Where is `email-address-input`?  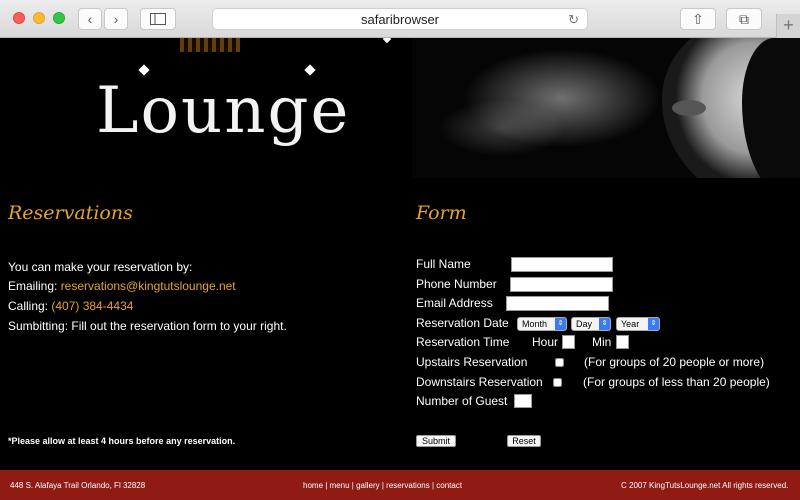 email-address-input is located at coordinates (557, 303).